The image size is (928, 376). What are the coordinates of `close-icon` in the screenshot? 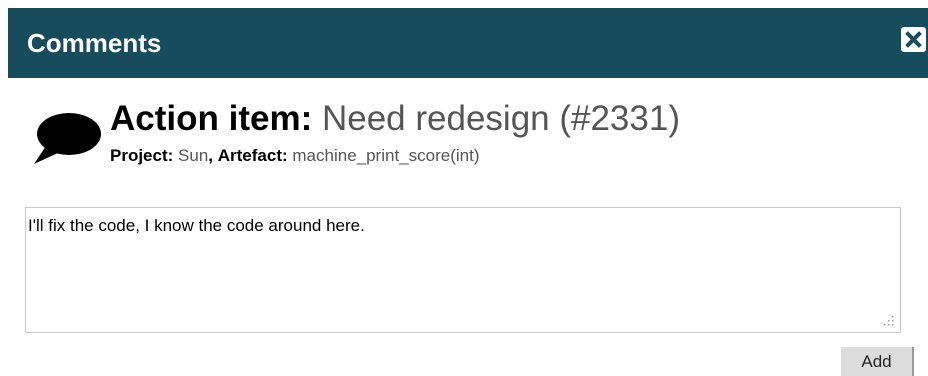 It's located at (913, 39).